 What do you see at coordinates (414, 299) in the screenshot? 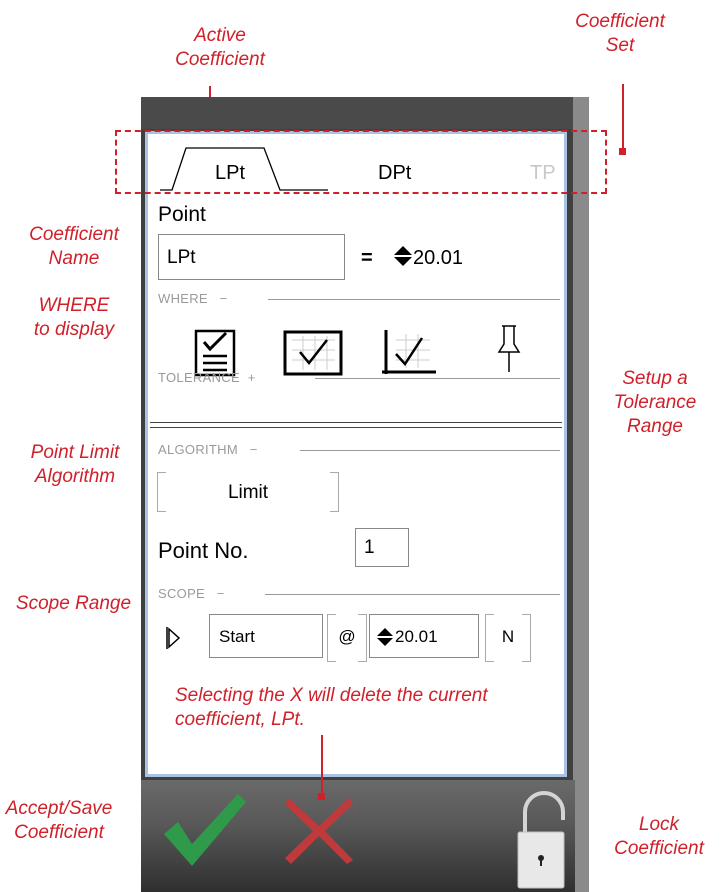
I see `where-separator` at bounding box center [414, 299].